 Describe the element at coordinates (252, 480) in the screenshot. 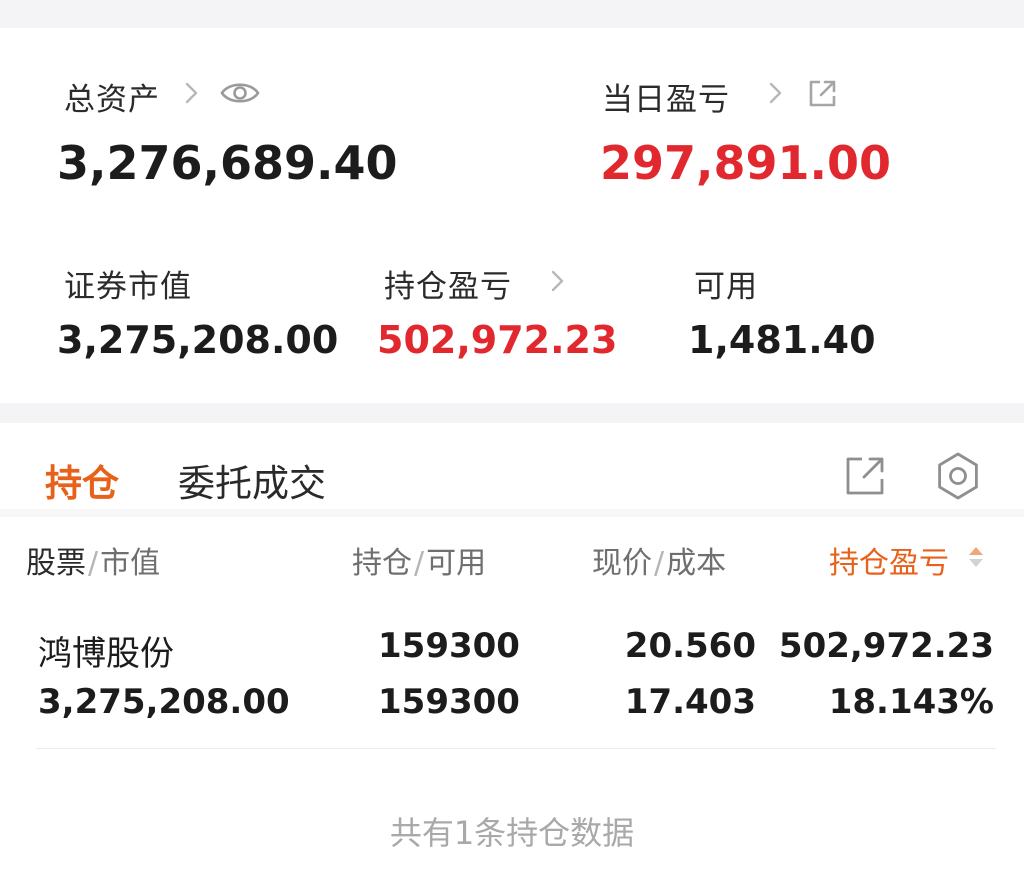

I see `tab-orders: 委托成交` at that location.